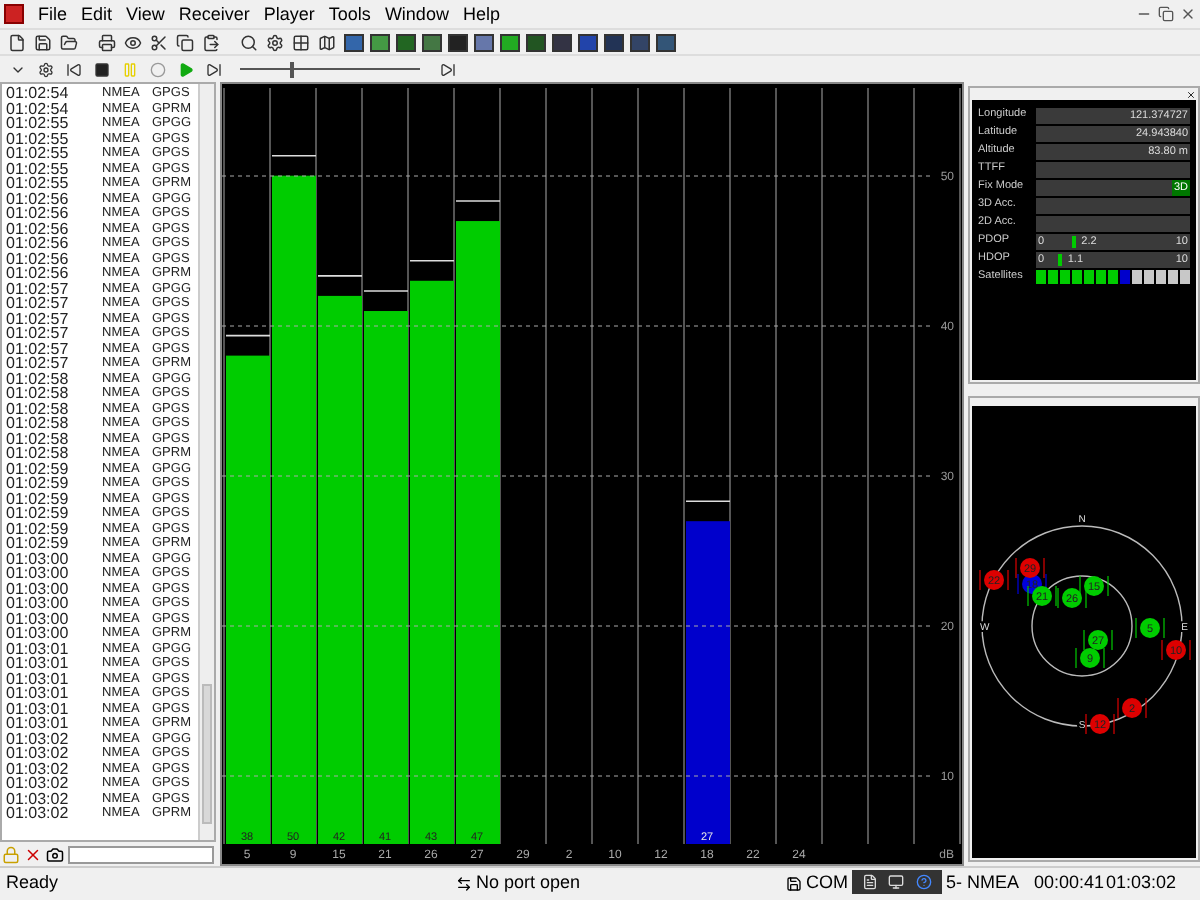 The image size is (1200, 900). Describe the element at coordinates (145, 14) in the screenshot. I see `menu-item: View` at that location.